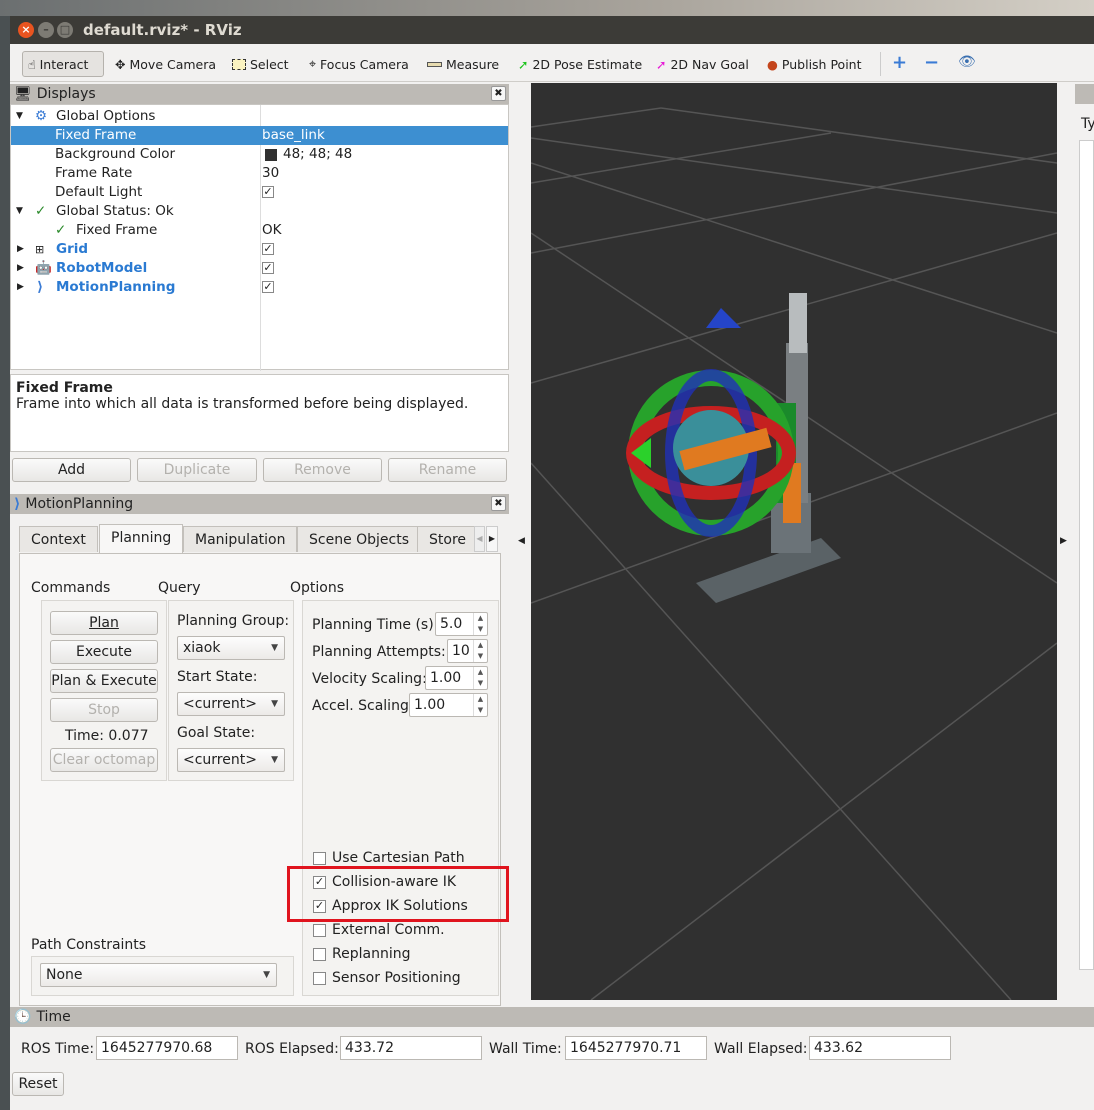 This screenshot has width=1094, height=1110. I want to click on replanning-checkbox: Replanning, so click(361, 954).